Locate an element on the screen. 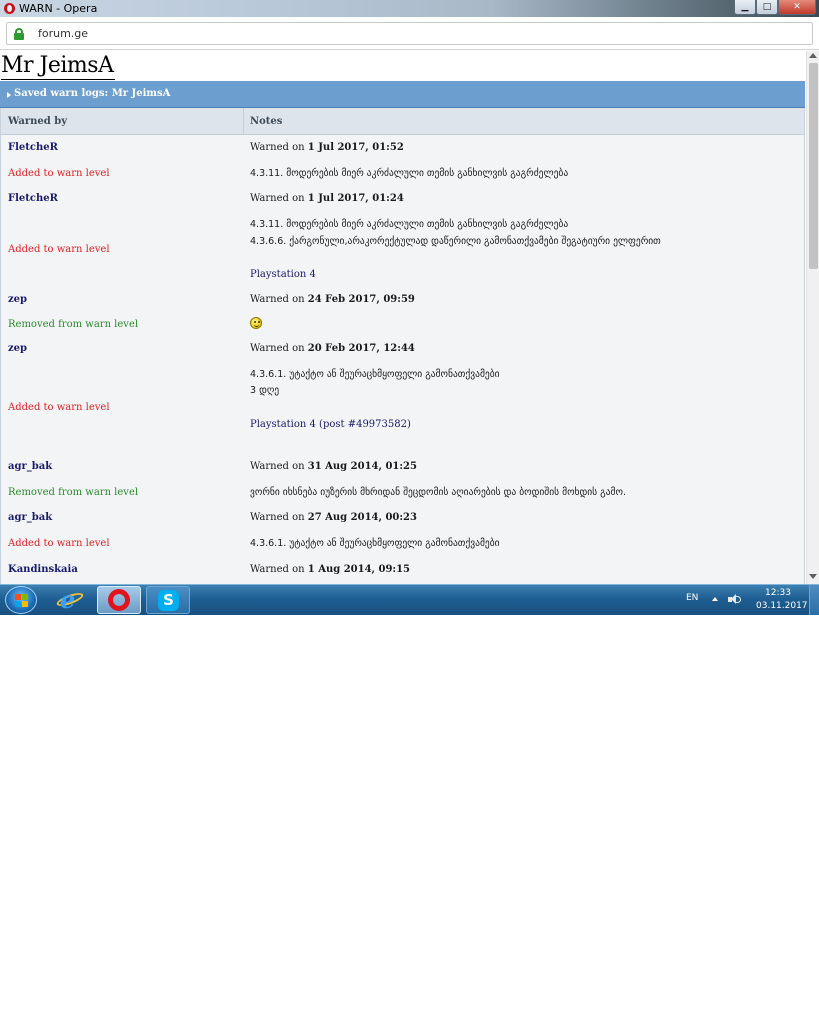 The height and width of the screenshot is (1024, 819). url-field: forum.ge is located at coordinates (409, 33).